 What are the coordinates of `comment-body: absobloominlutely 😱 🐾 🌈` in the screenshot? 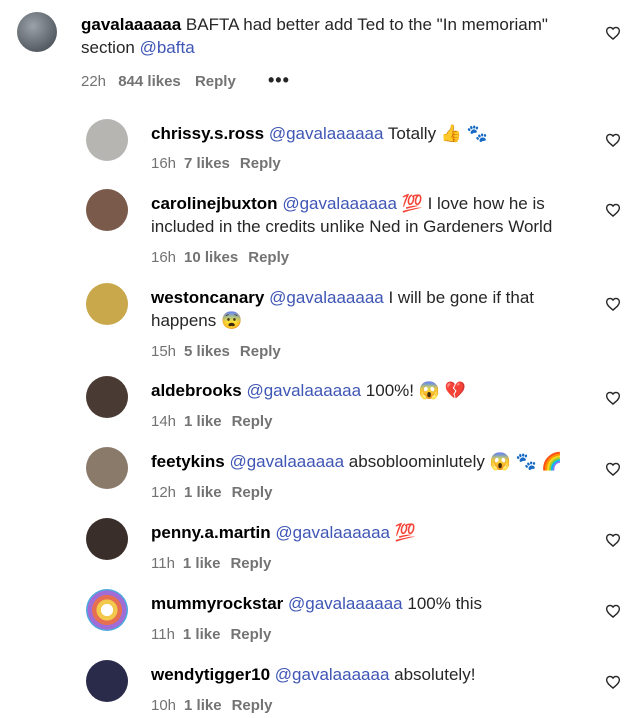 It's located at (453, 461).